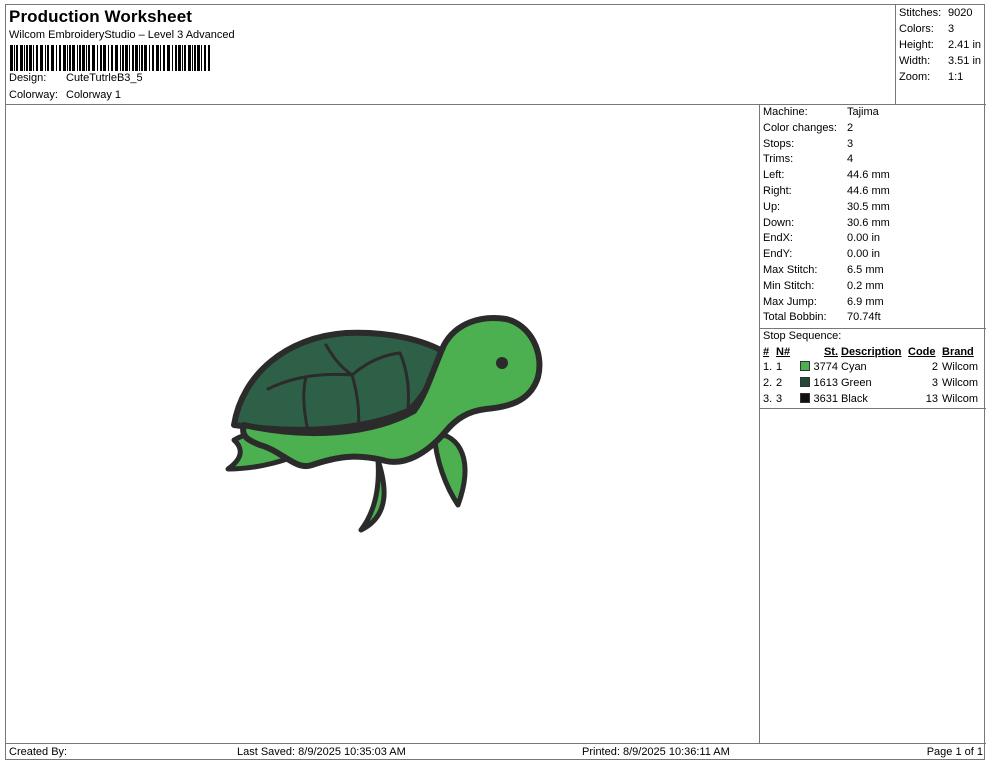 This screenshot has height=762, width=990. Describe the element at coordinates (38, 752) in the screenshot. I see `created-by: Created By:` at that location.